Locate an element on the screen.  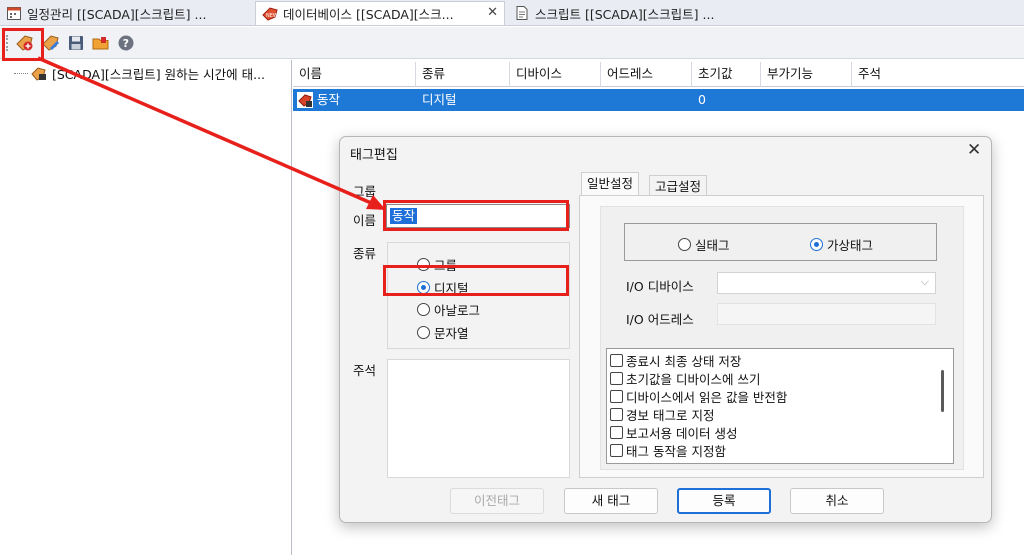
prev-tag-button: 이전태그 is located at coordinates (497, 501).